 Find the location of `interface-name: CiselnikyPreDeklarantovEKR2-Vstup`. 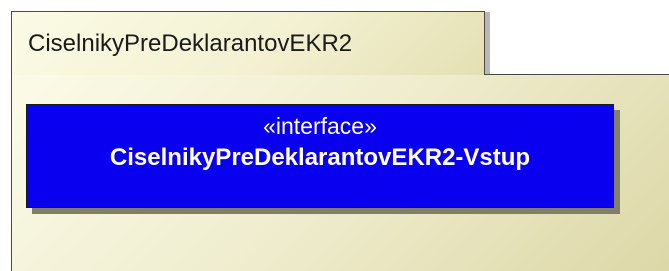

interface-name: CiselnikyPreDeklarantovEKR2-Vstup is located at coordinates (320, 157).